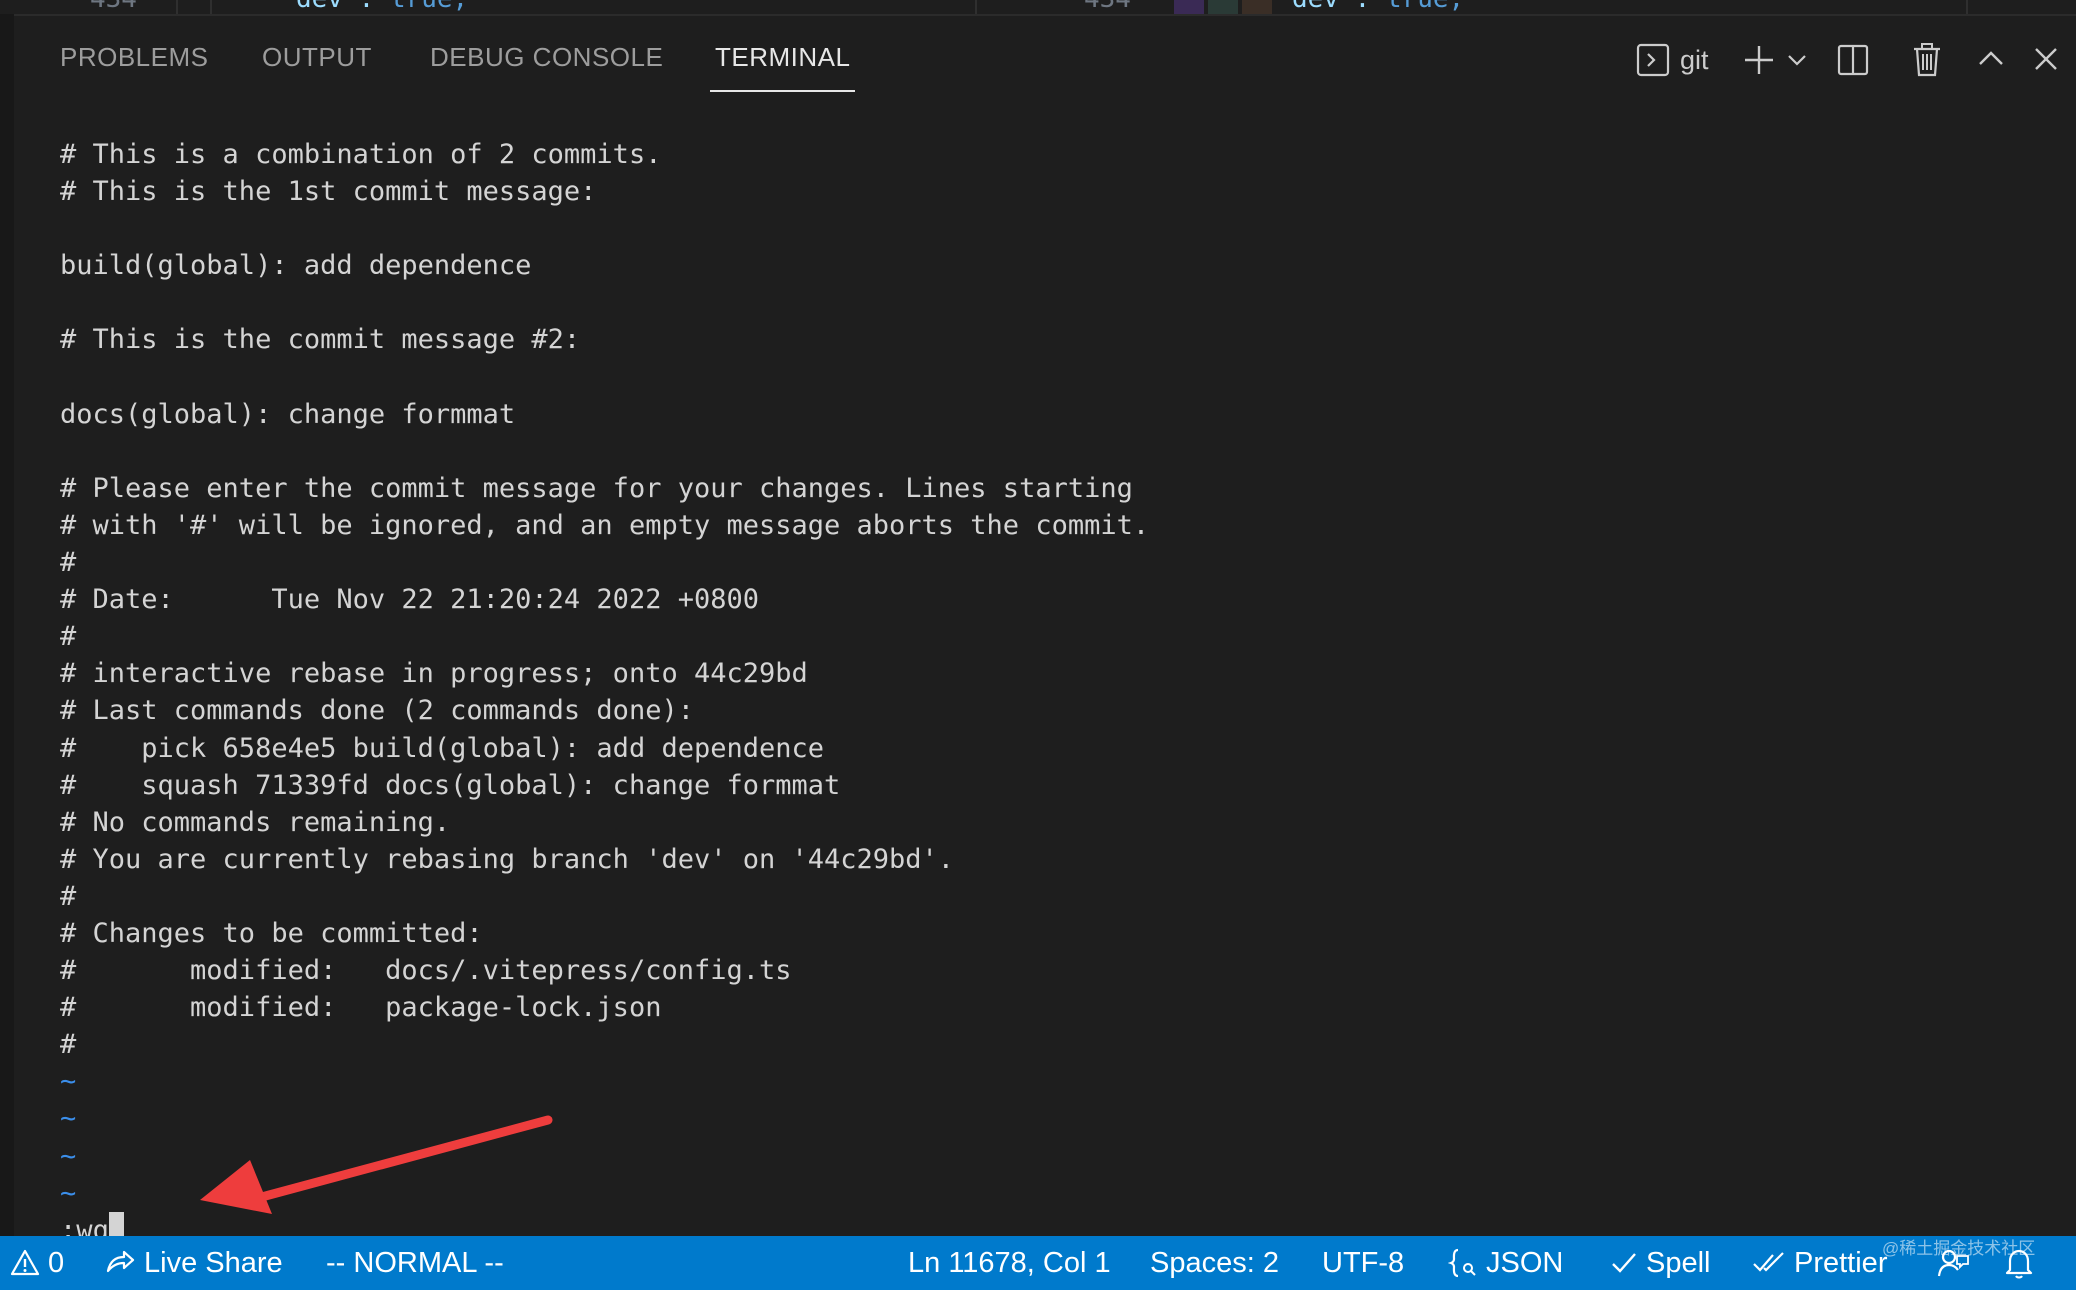 The width and height of the screenshot is (2076, 1290). What do you see at coordinates (1214, 1263) in the screenshot?
I see `indentation-setting: Spaces: 2` at bounding box center [1214, 1263].